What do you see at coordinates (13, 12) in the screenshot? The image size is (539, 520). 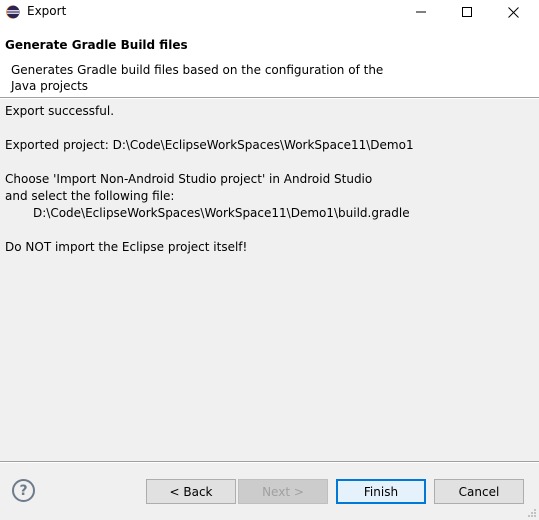 I see `eclipse-icon` at bounding box center [13, 12].